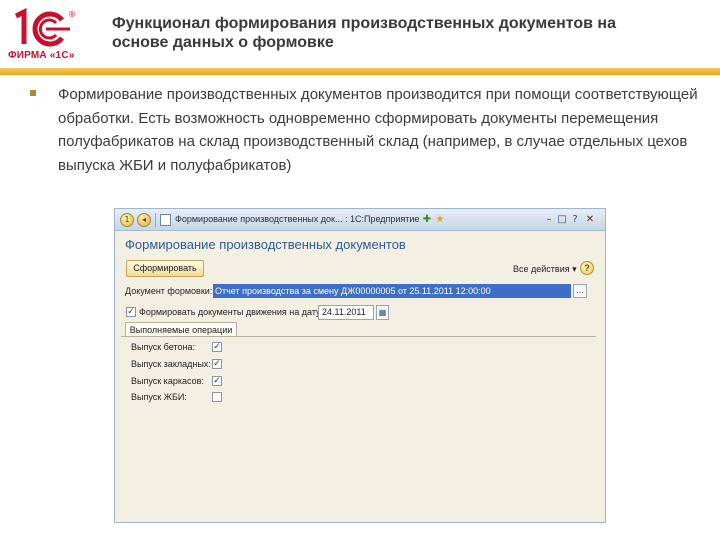  What do you see at coordinates (33, 93) in the screenshot?
I see `bullet-marker` at bounding box center [33, 93].